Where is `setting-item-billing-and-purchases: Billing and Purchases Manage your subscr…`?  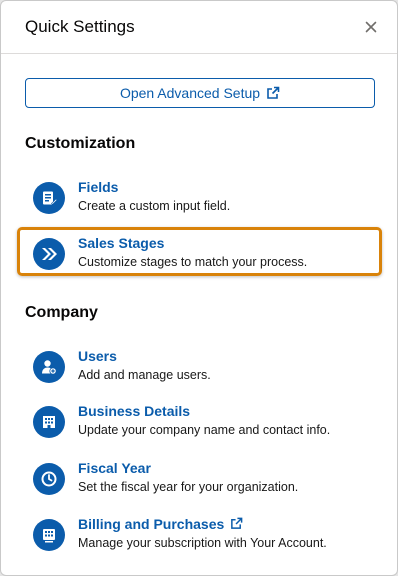
setting-item-billing-and-purchases: Billing and Purchases Manage your subscr… is located at coordinates (208, 535).